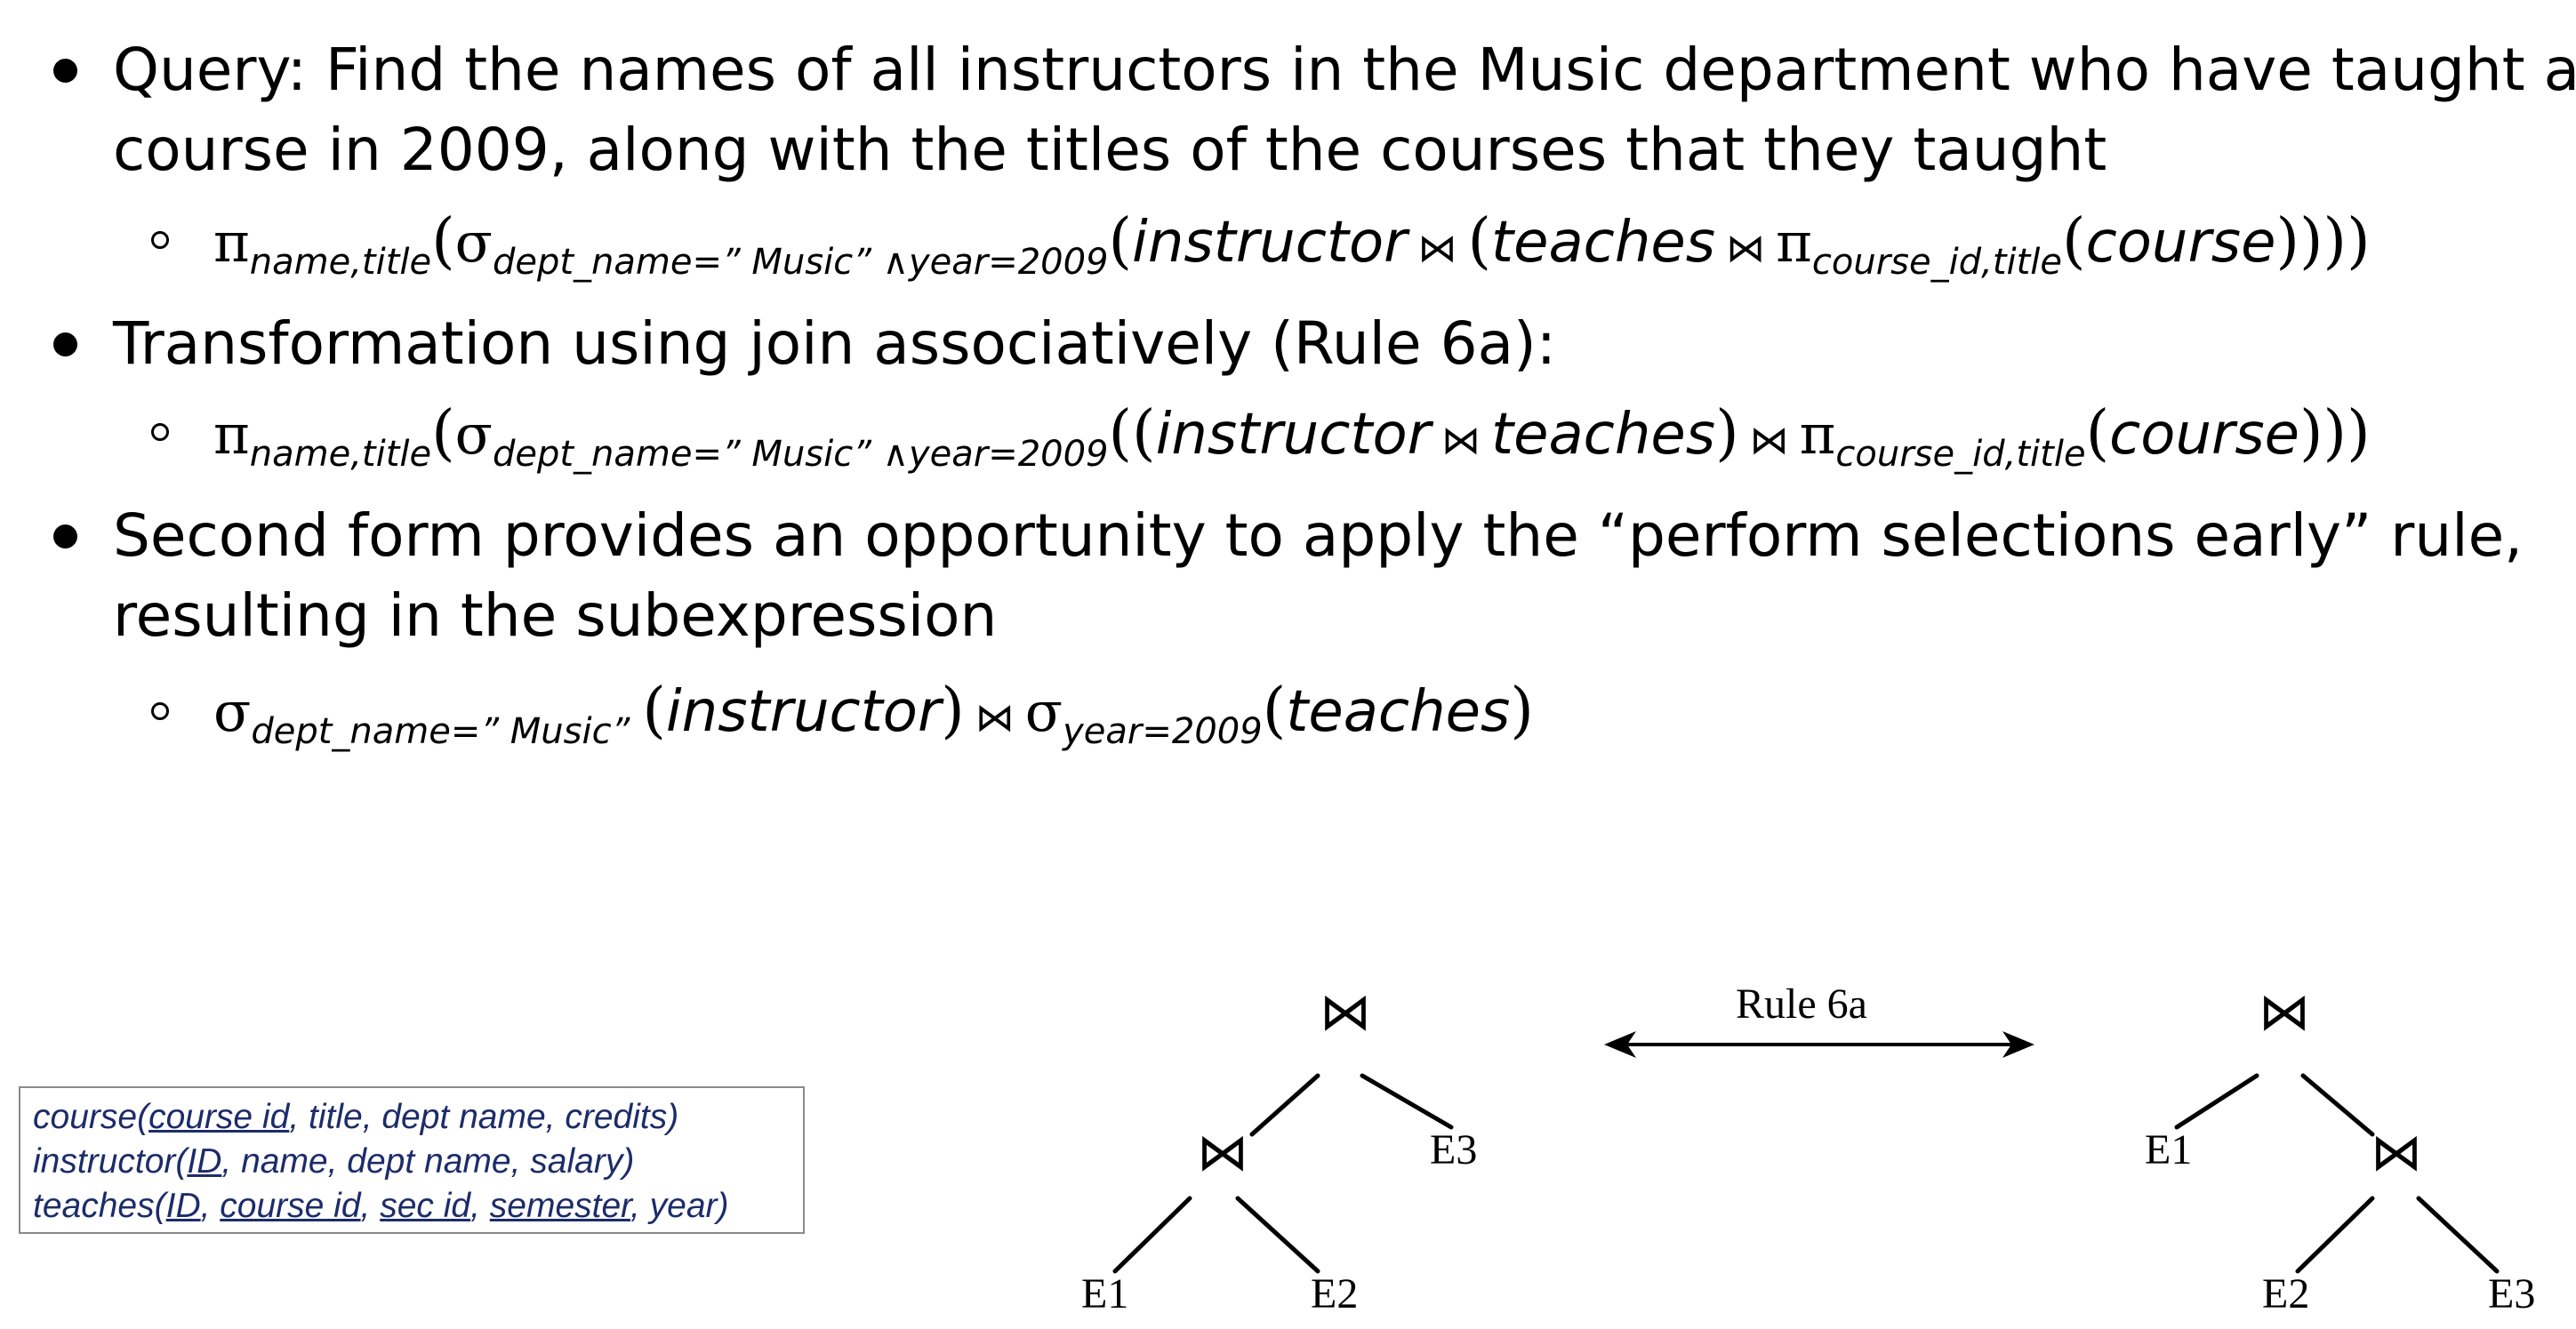  I want to click on left-tree-edges, so click(1283, 1173).